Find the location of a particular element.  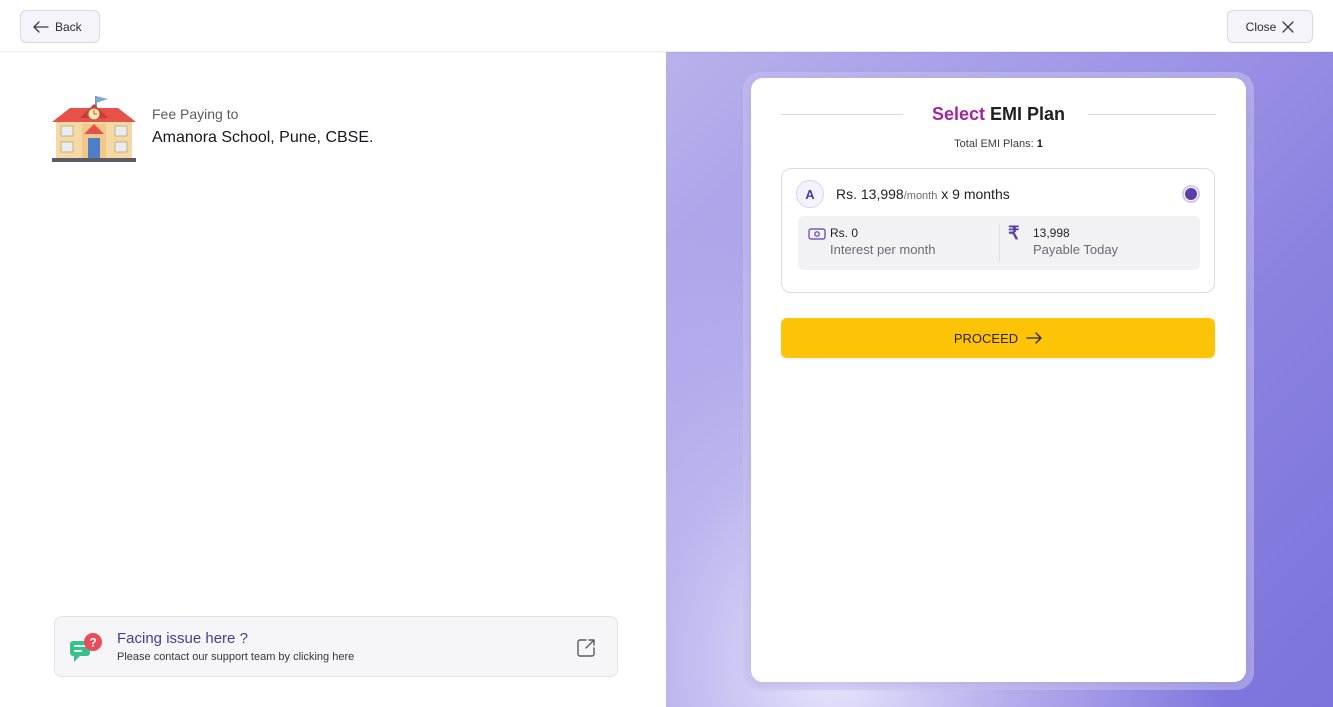

interest-value: Rs. 0 is located at coordinates (844, 233).